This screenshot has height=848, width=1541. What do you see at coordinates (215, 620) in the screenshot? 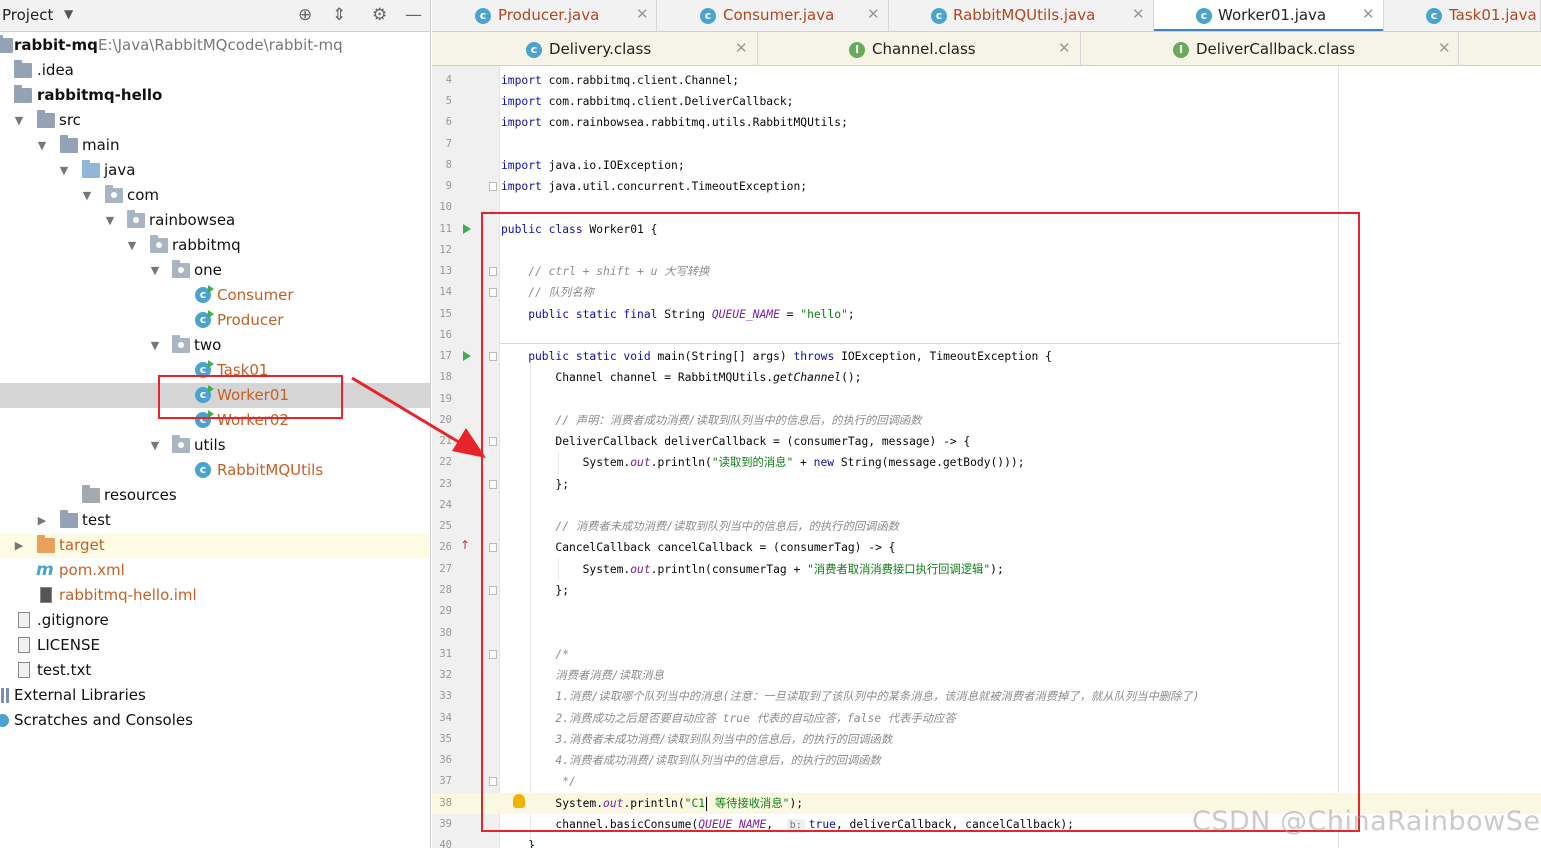
I see `tree-item-gitignore: .gitignore` at bounding box center [215, 620].